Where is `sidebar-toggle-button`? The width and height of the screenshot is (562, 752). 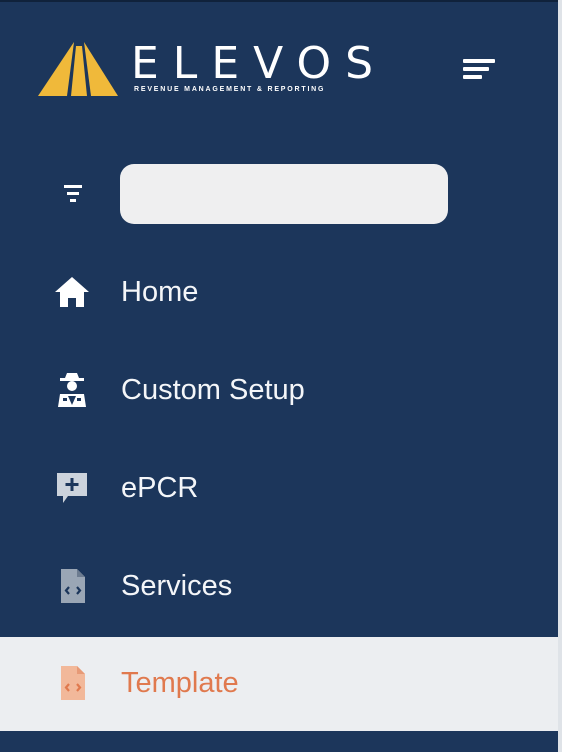
sidebar-toggle-button is located at coordinates (478, 71).